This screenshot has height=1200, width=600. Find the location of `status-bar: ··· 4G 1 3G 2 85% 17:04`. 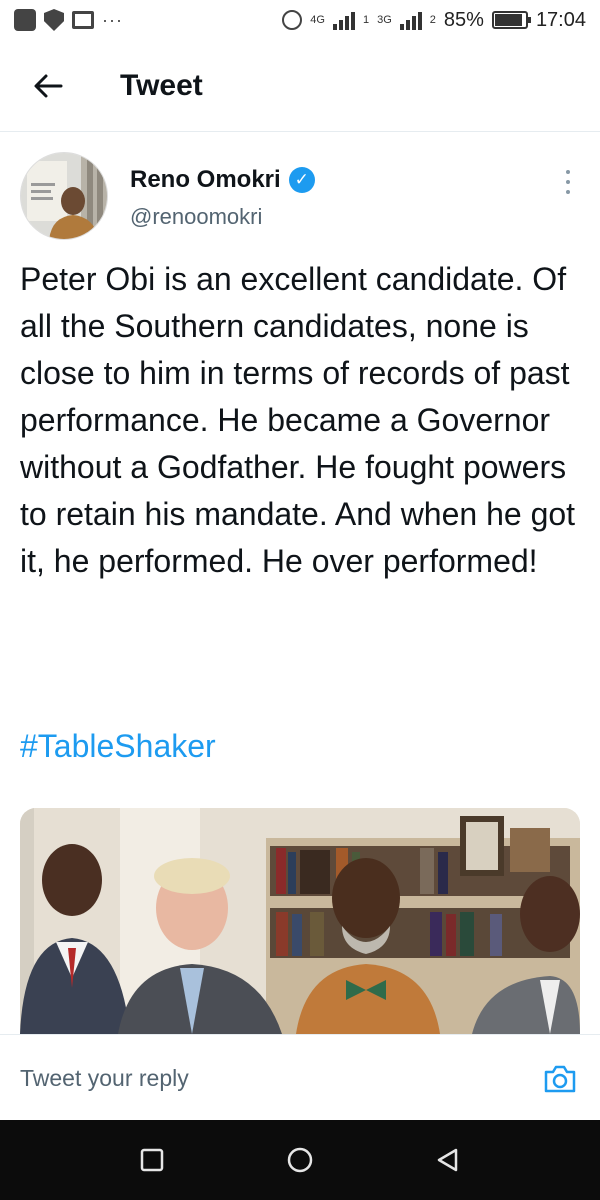

status-bar: ··· 4G 1 3G 2 85% 17:04 is located at coordinates (300, 20).